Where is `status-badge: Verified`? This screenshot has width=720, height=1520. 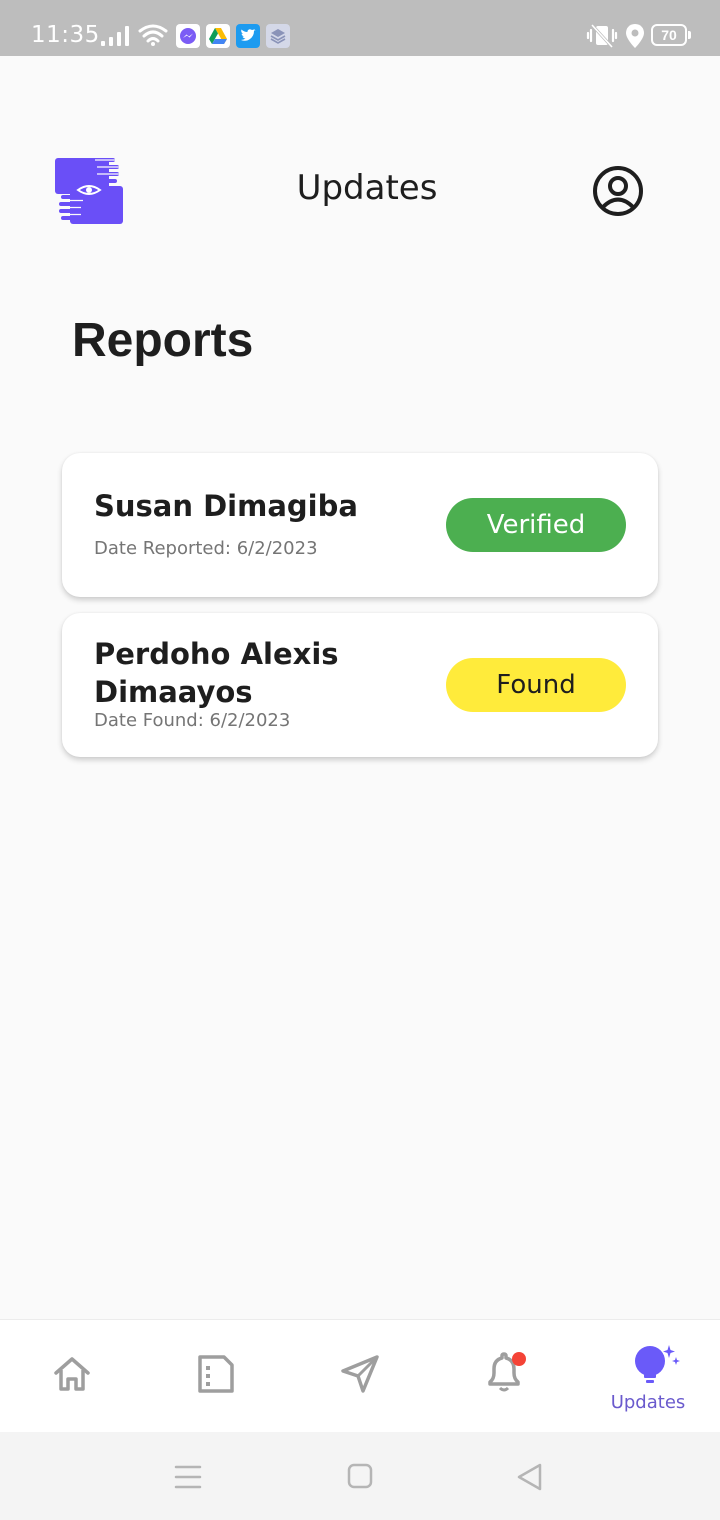
status-badge: Verified is located at coordinates (536, 525).